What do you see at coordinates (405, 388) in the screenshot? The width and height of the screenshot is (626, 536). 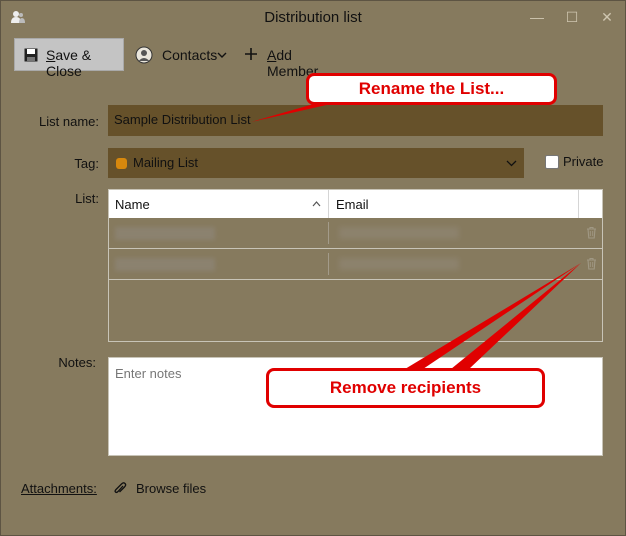 I see `remove-recipients-callout: Remove recipients` at bounding box center [405, 388].